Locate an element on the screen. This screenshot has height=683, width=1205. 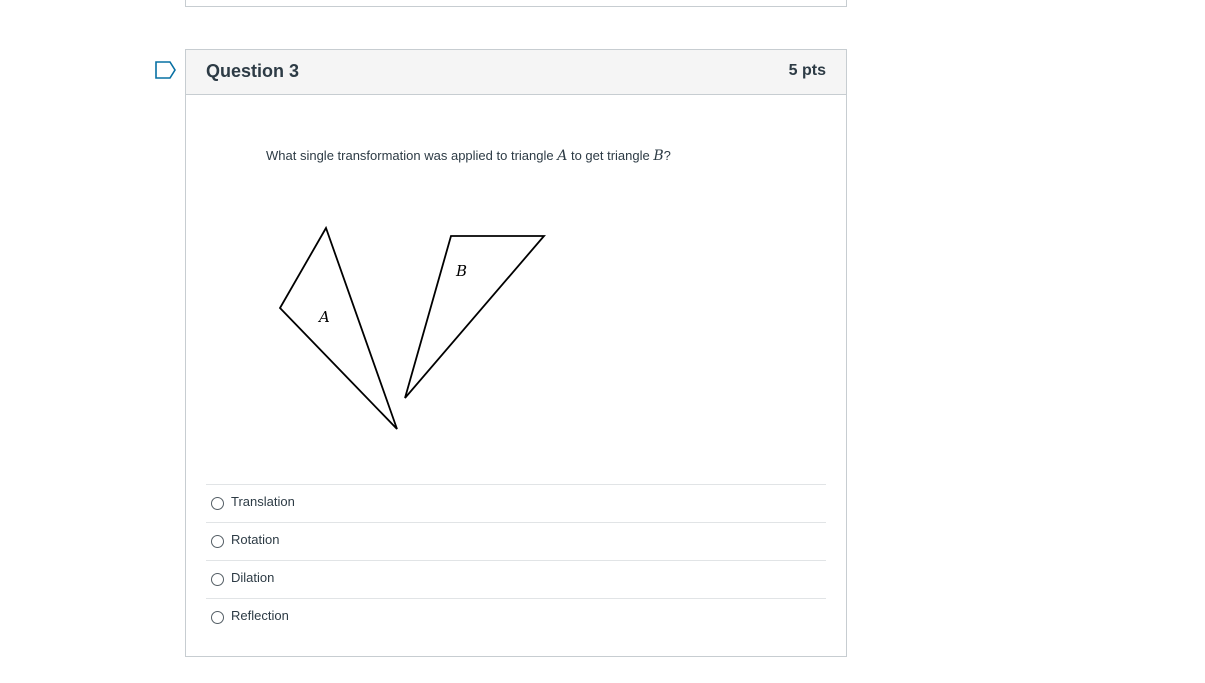
question-text-middle: to get triangle is located at coordinates (610, 155).